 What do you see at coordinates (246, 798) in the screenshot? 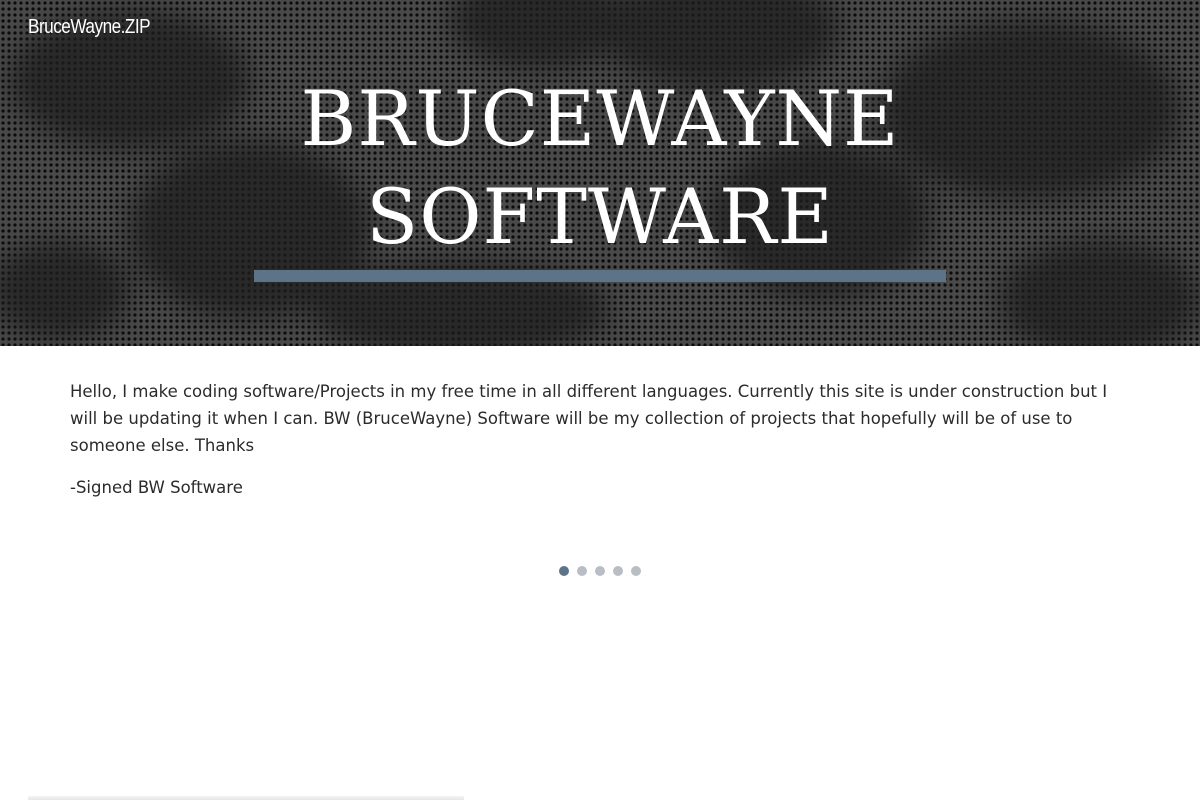
I see `bottom-card-edge` at bounding box center [246, 798].